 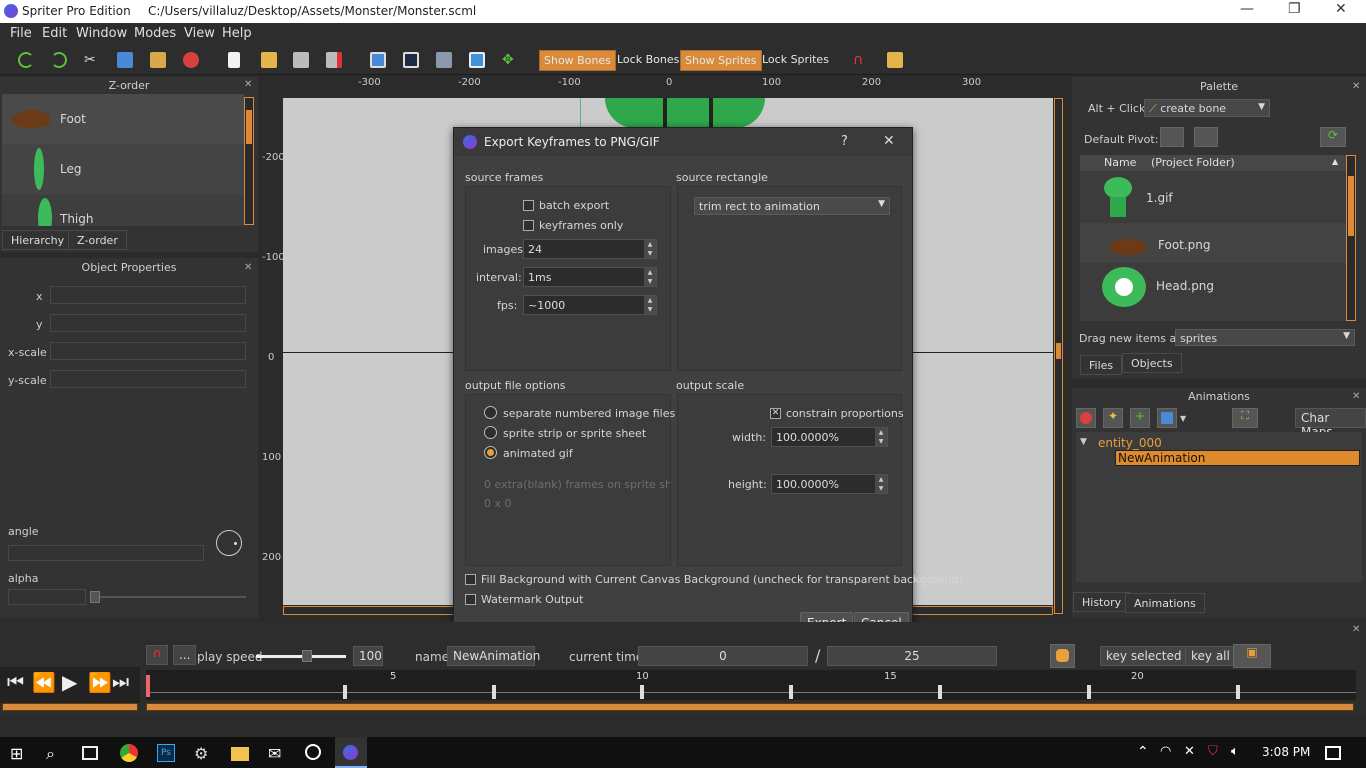 What do you see at coordinates (70, 707) in the screenshot?
I see `timeline-scroll-left` at bounding box center [70, 707].